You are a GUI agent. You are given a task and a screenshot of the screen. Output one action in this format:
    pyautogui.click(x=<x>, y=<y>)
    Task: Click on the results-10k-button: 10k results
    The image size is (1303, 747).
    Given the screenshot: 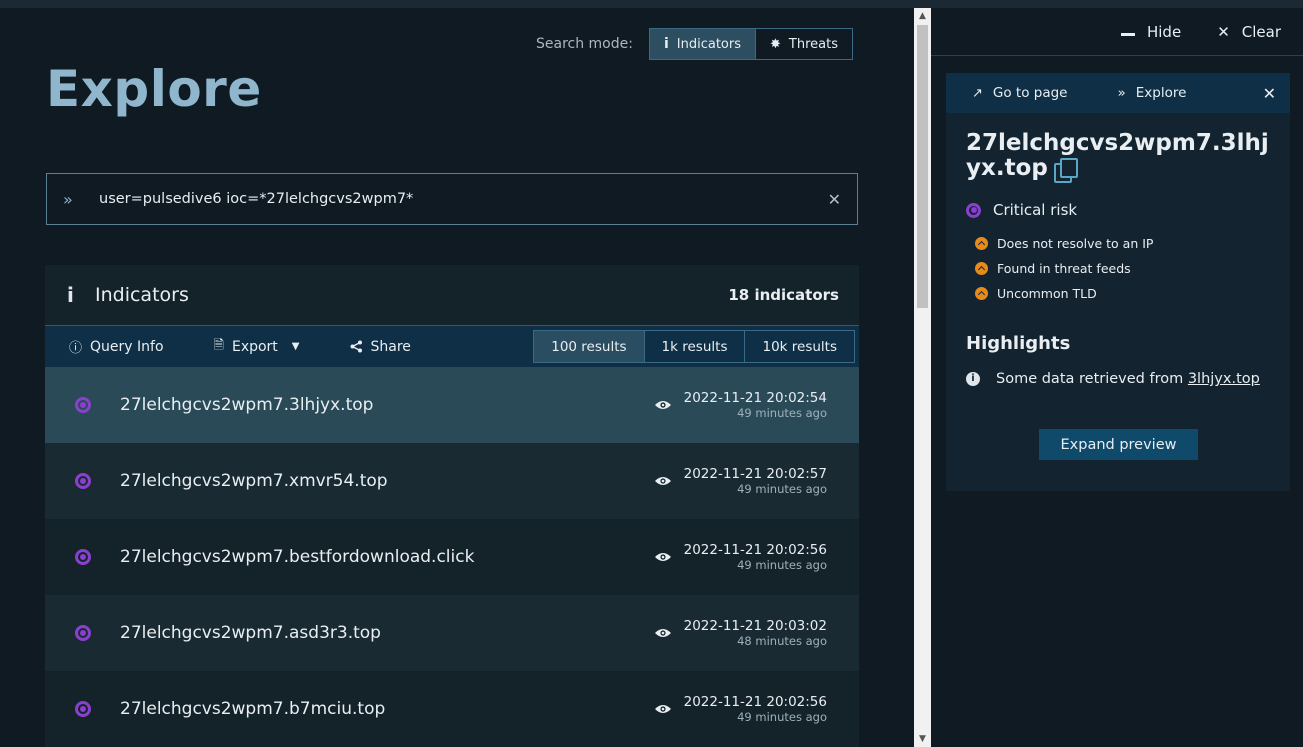 What is the action you would take?
    pyautogui.click(x=799, y=346)
    